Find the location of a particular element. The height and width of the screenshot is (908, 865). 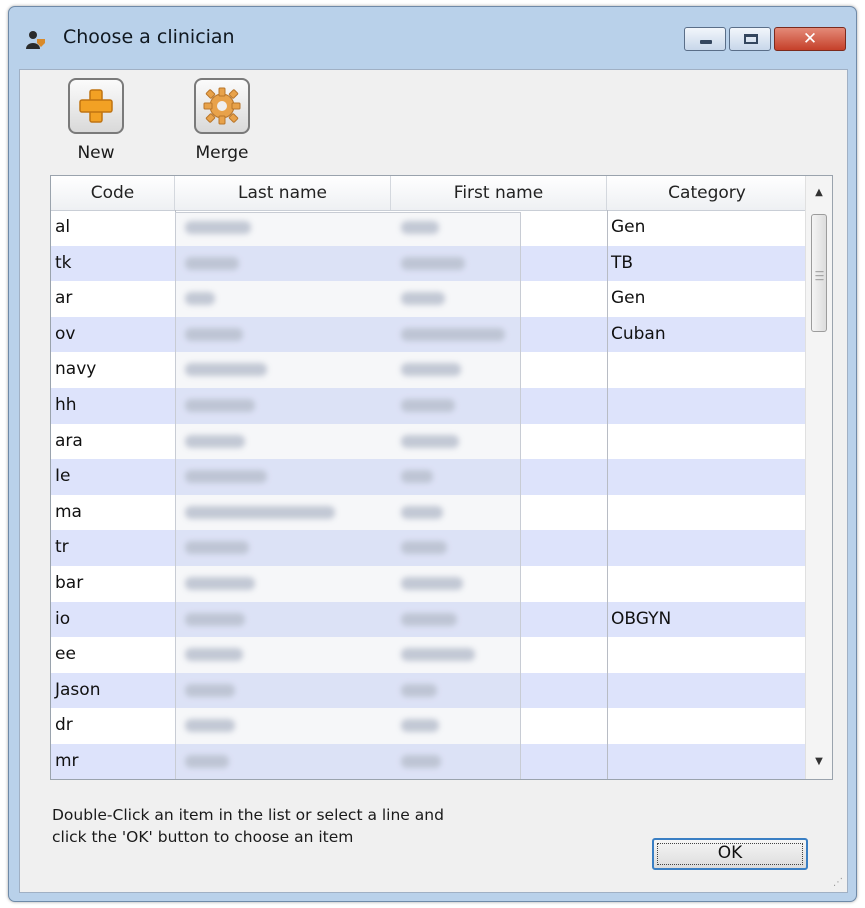

table-row: tr is located at coordinates (429, 548).